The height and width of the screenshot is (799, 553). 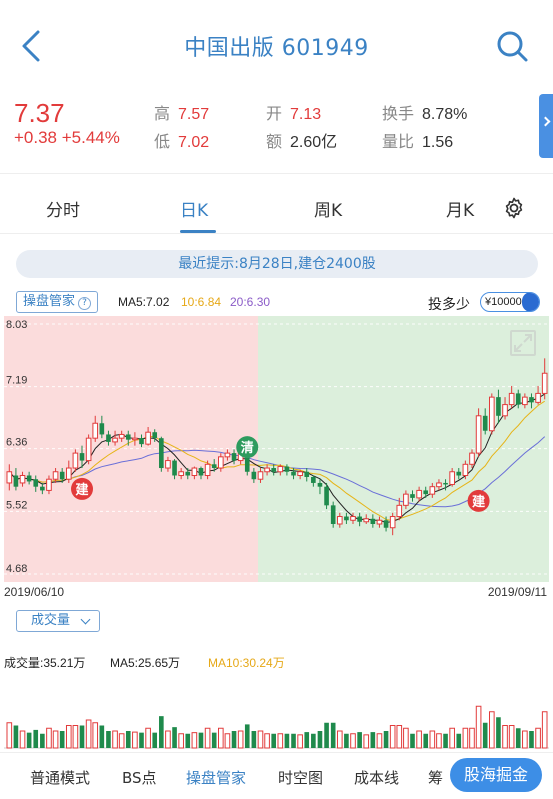 I want to click on nav-chips: 筹, so click(x=435, y=777).